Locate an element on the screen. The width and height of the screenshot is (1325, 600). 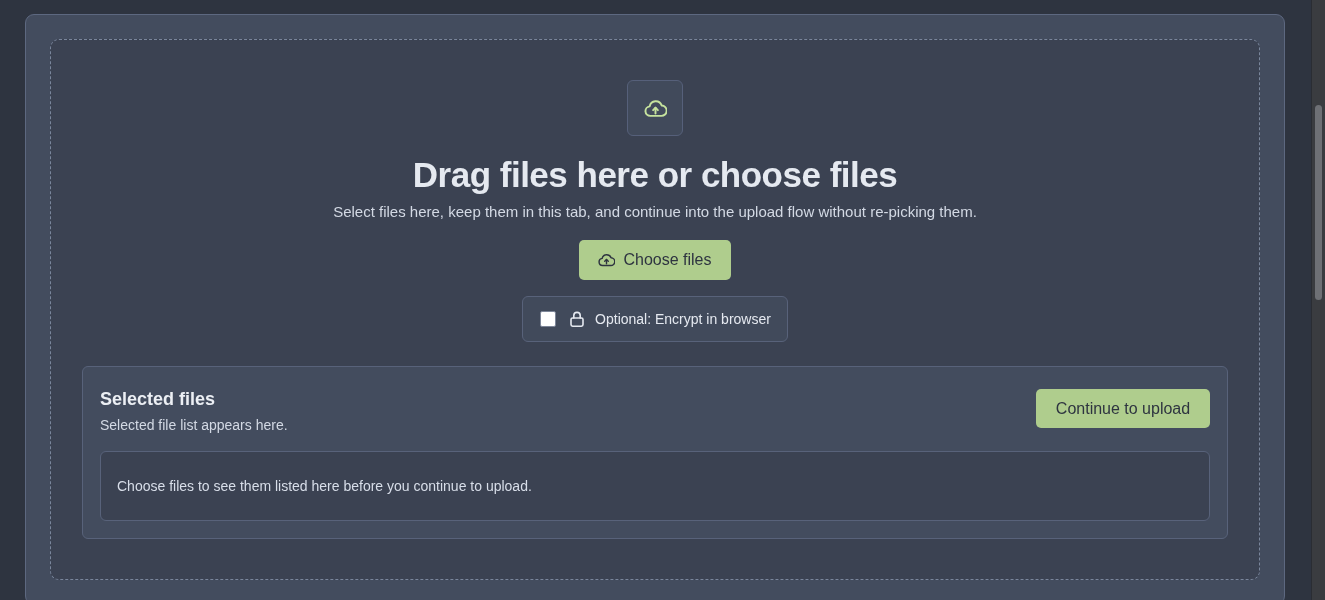
scrollbar is located at coordinates (1318, 300).